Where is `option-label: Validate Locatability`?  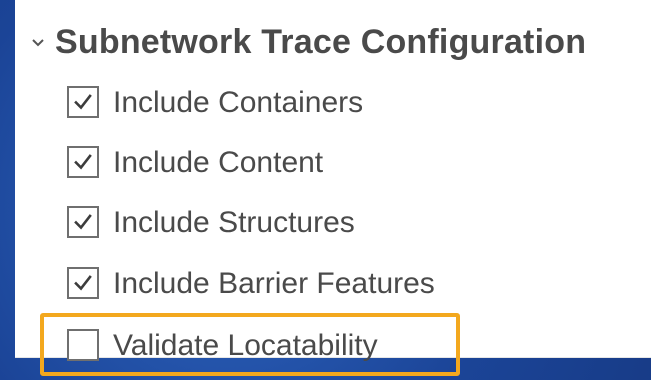
option-label: Validate Locatability is located at coordinates (245, 345).